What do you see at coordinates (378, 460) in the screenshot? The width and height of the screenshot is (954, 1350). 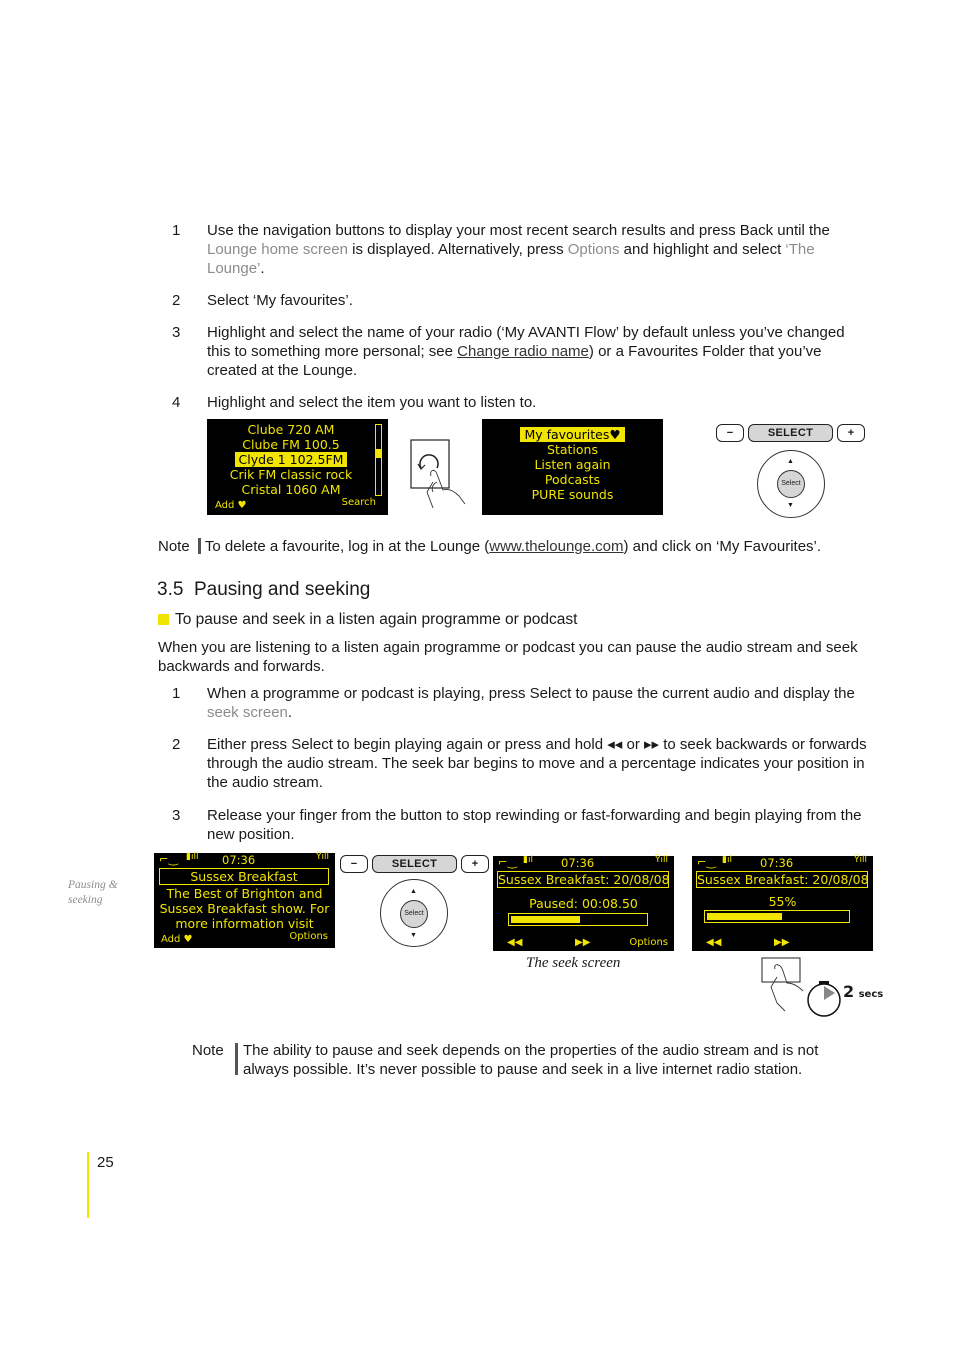 I see `scrollbar` at bounding box center [378, 460].